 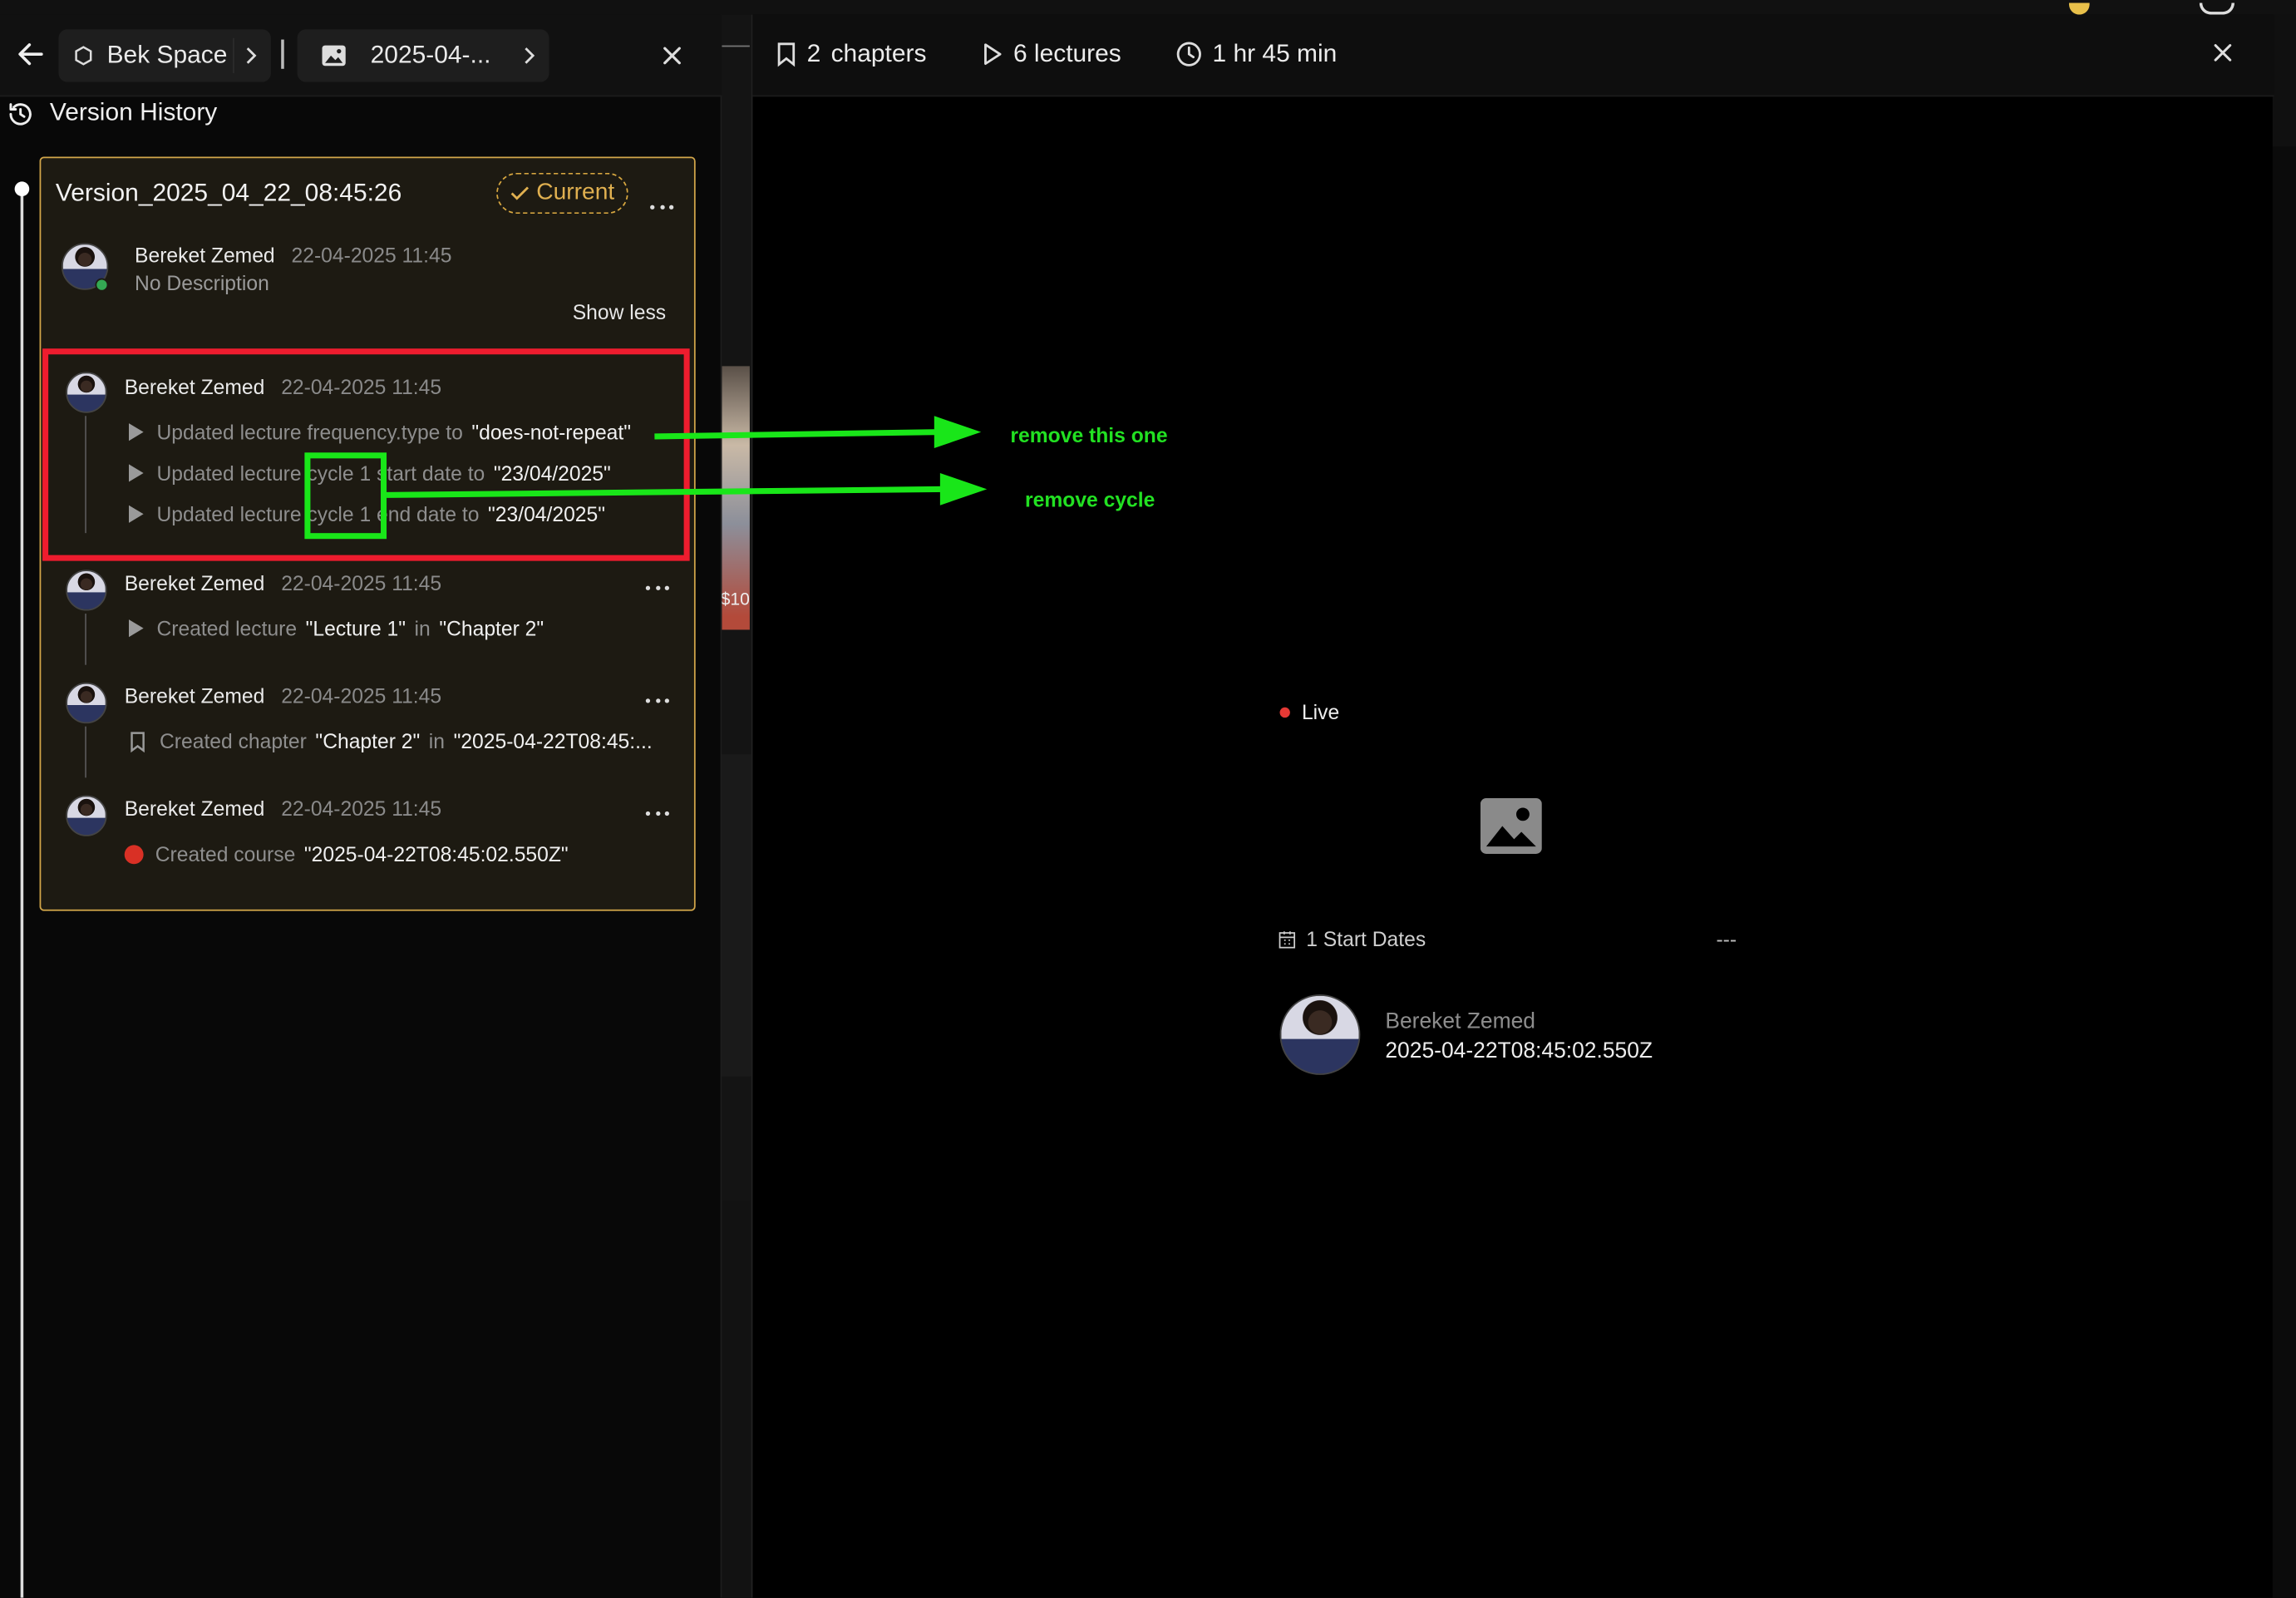 I want to click on live-label: Live, so click(x=1320, y=711).